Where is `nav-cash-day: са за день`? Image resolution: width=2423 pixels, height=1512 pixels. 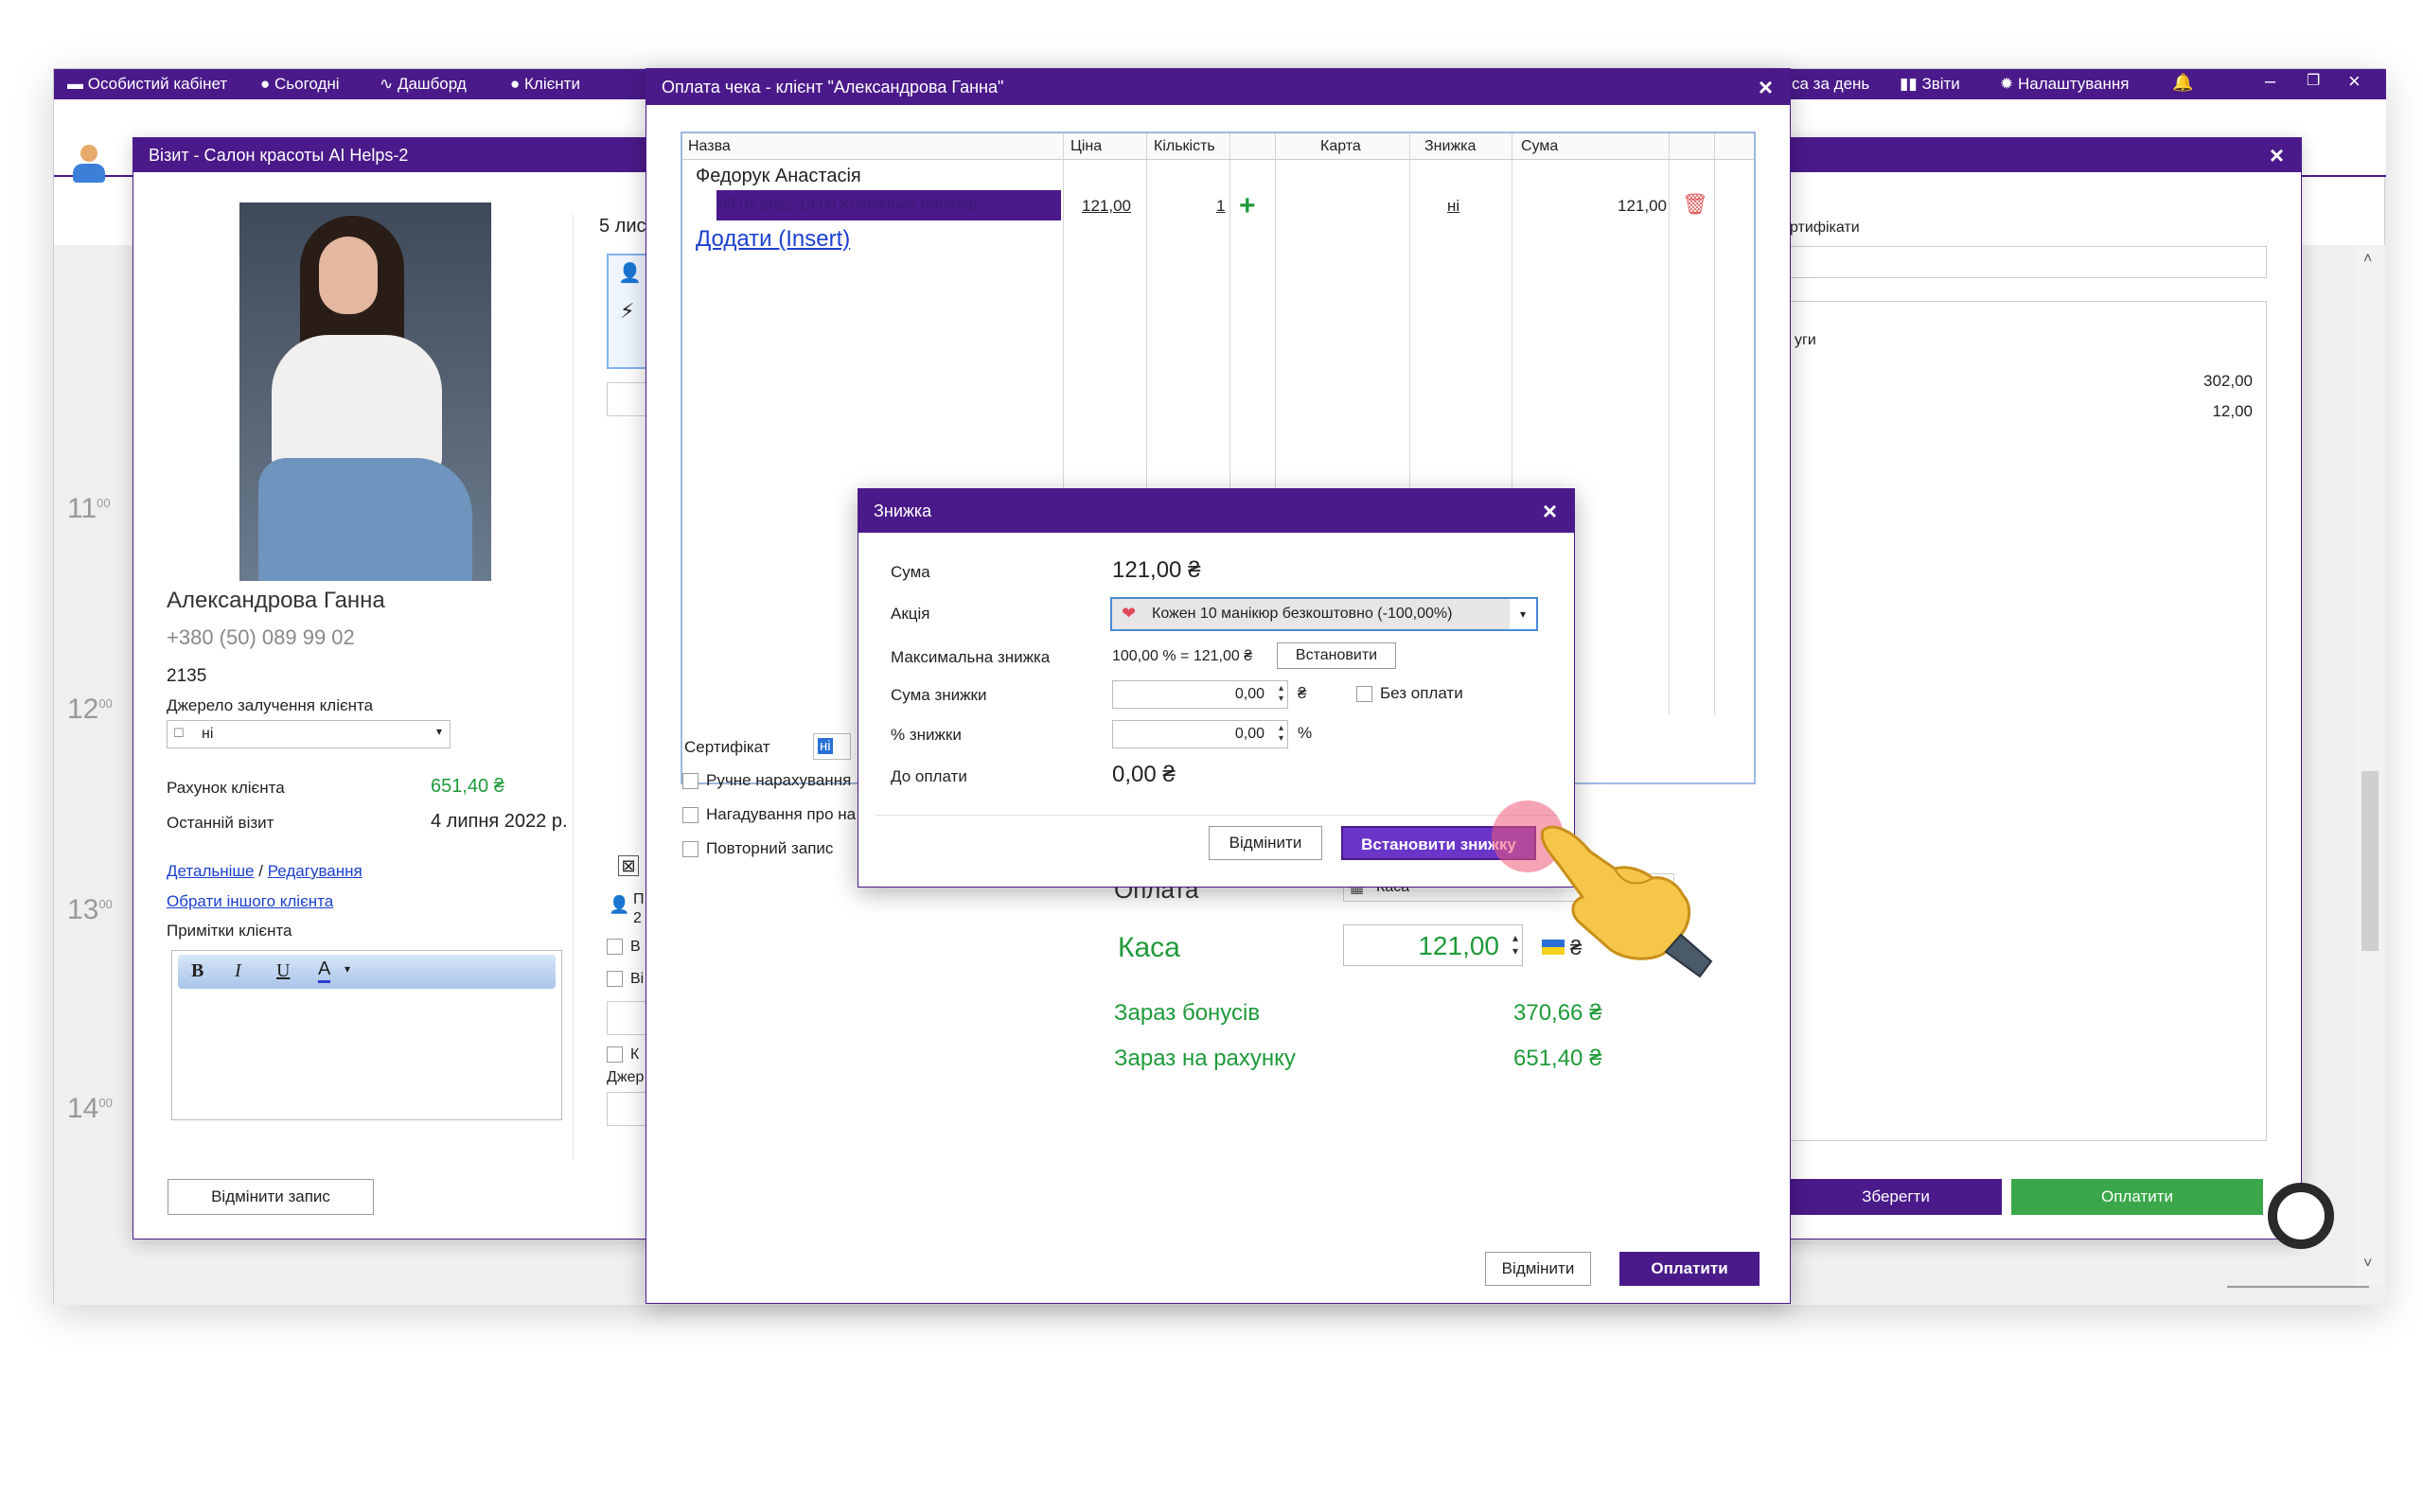 nav-cash-day: са за день is located at coordinates (1830, 84).